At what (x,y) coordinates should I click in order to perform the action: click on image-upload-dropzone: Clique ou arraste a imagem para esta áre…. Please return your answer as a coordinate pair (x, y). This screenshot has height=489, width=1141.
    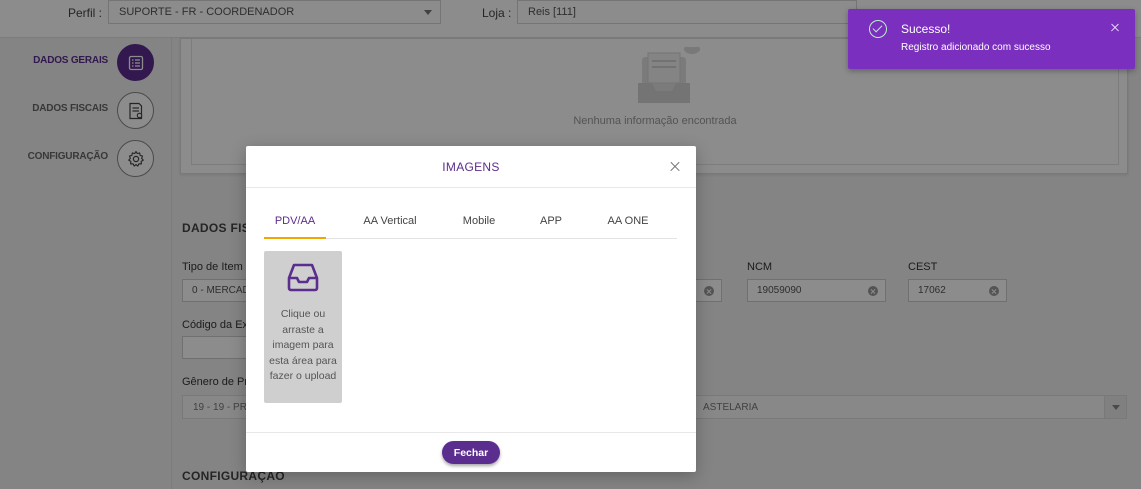
    Looking at the image, I should click on (303, 327).